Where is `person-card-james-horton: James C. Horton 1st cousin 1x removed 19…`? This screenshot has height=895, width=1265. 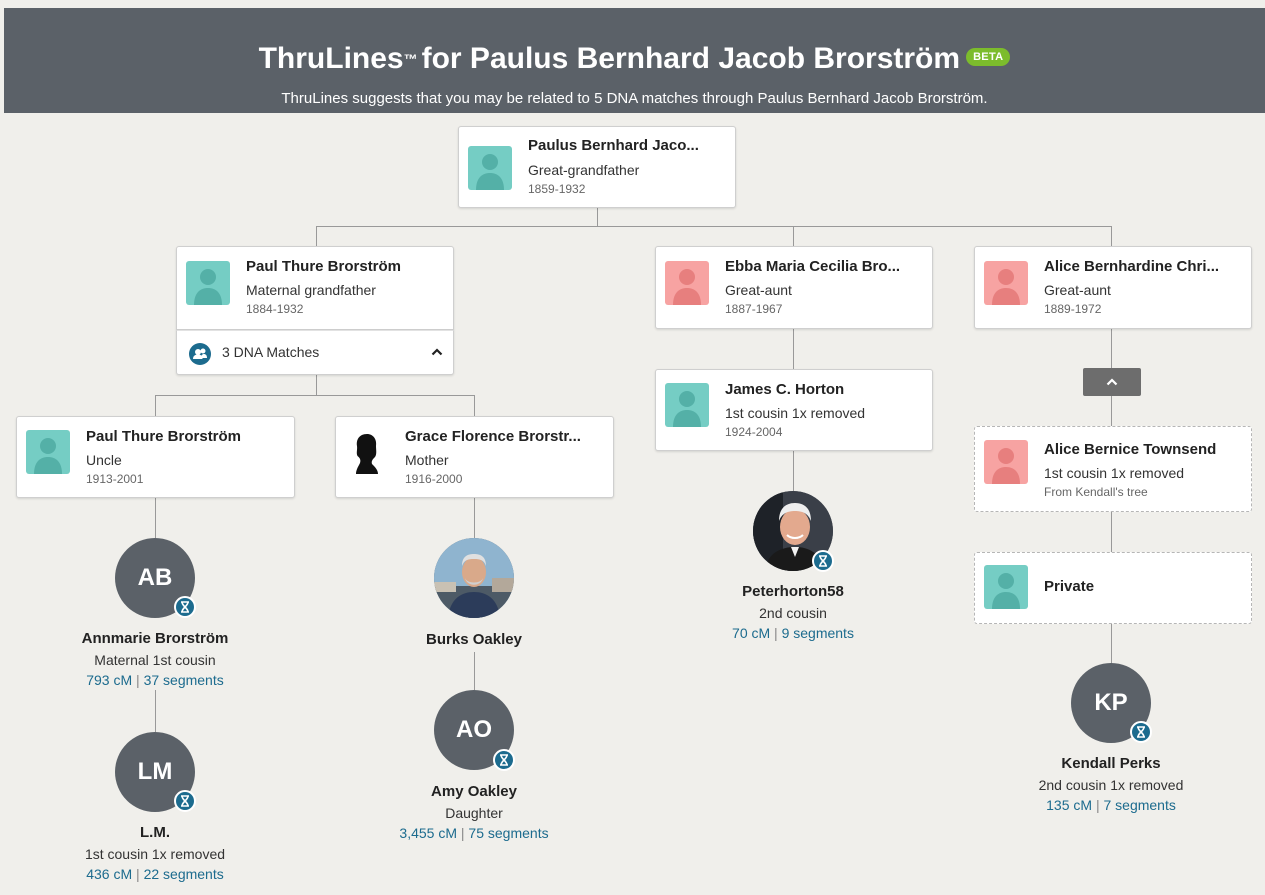 person-card-james-horton: James C. Horton 1st cousin 1x removed 19… is located at coordinates (794, 410).